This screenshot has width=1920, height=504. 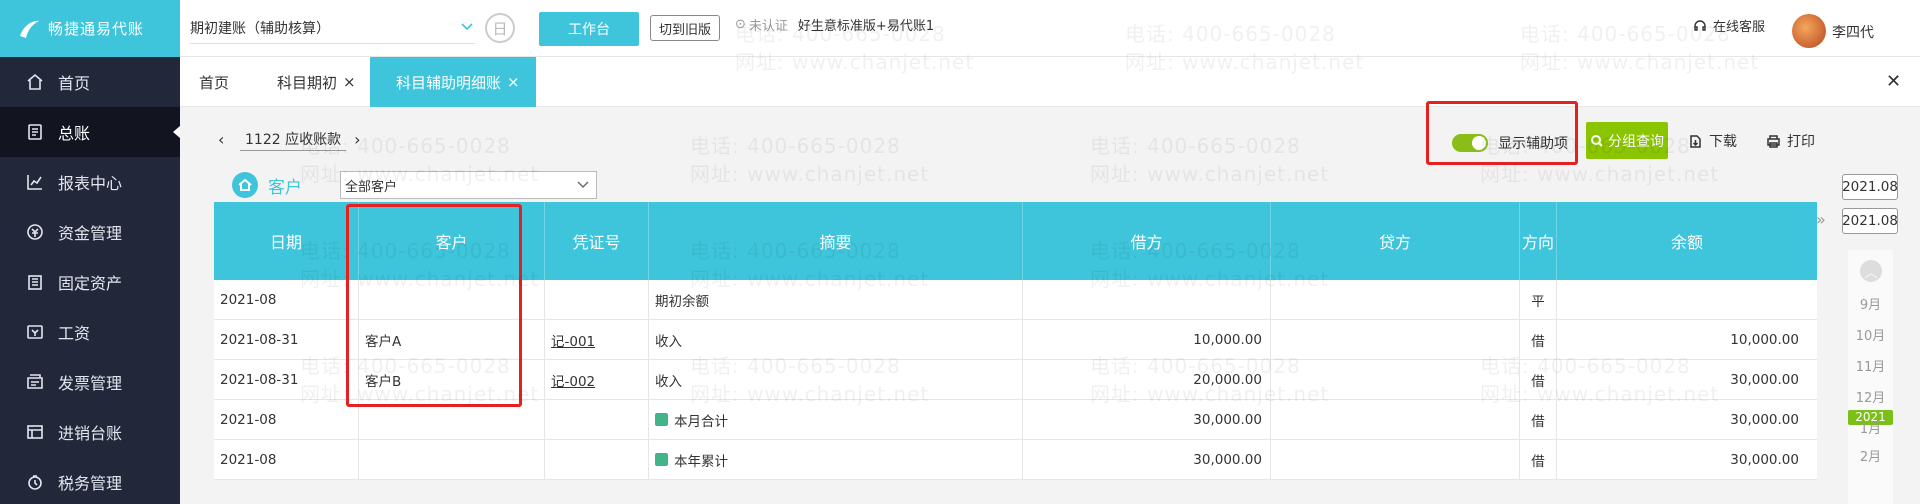 What do you see at coordinates (90, 382) in the screenshot?
I see `sidebar-item-invoice: 发票管理` at bounding box center [90, 382].